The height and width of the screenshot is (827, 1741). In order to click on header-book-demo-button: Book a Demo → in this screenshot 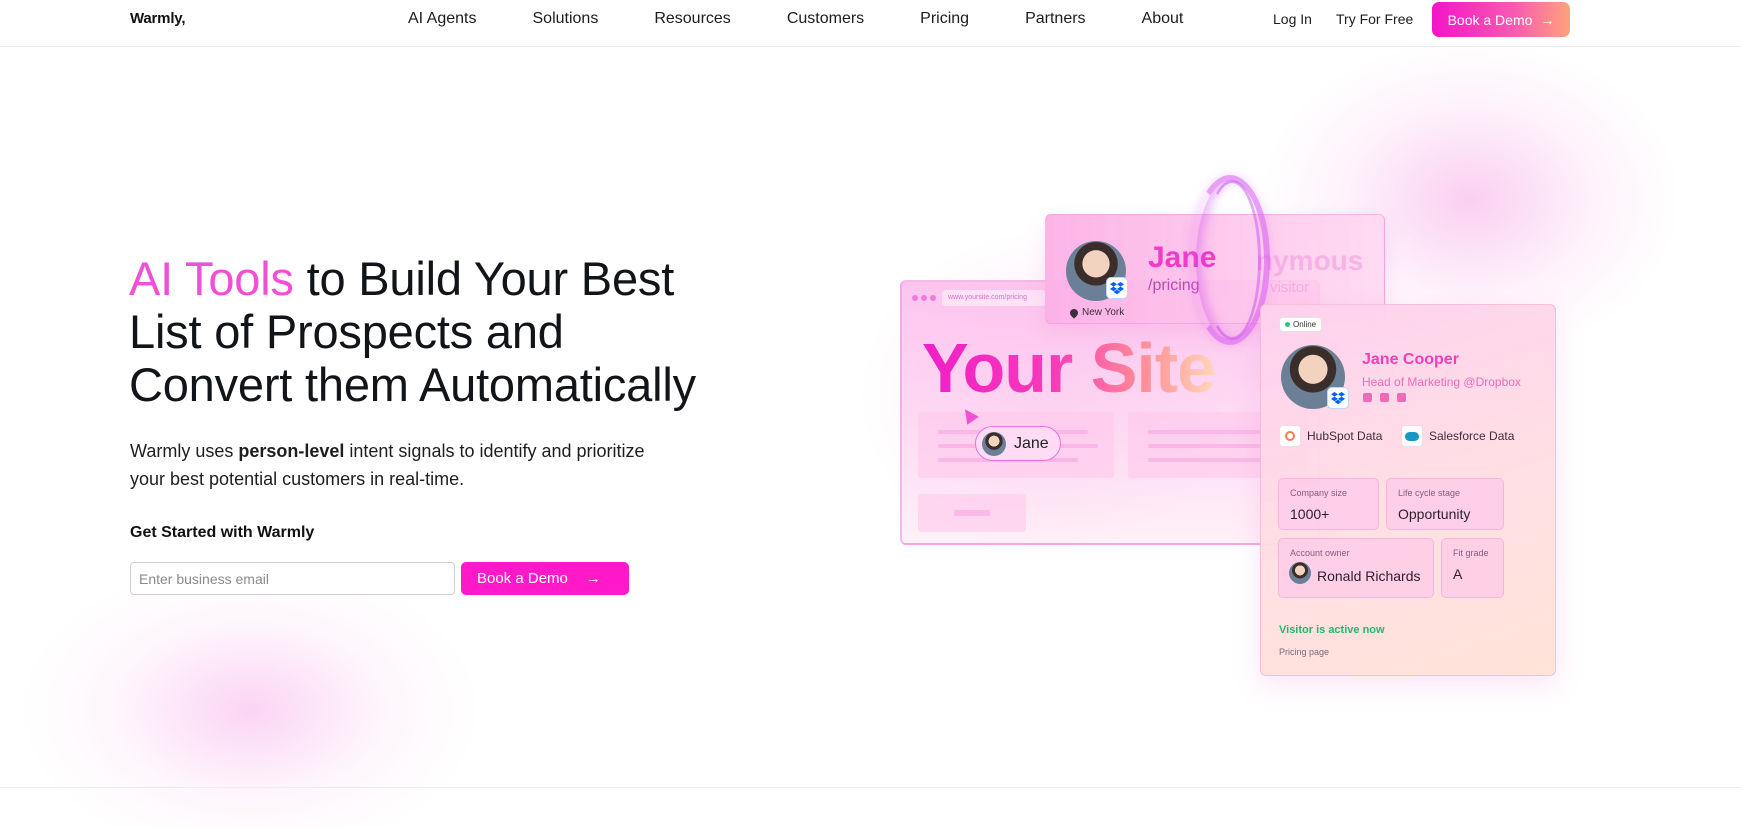, I will do `click(1501, 19)`.